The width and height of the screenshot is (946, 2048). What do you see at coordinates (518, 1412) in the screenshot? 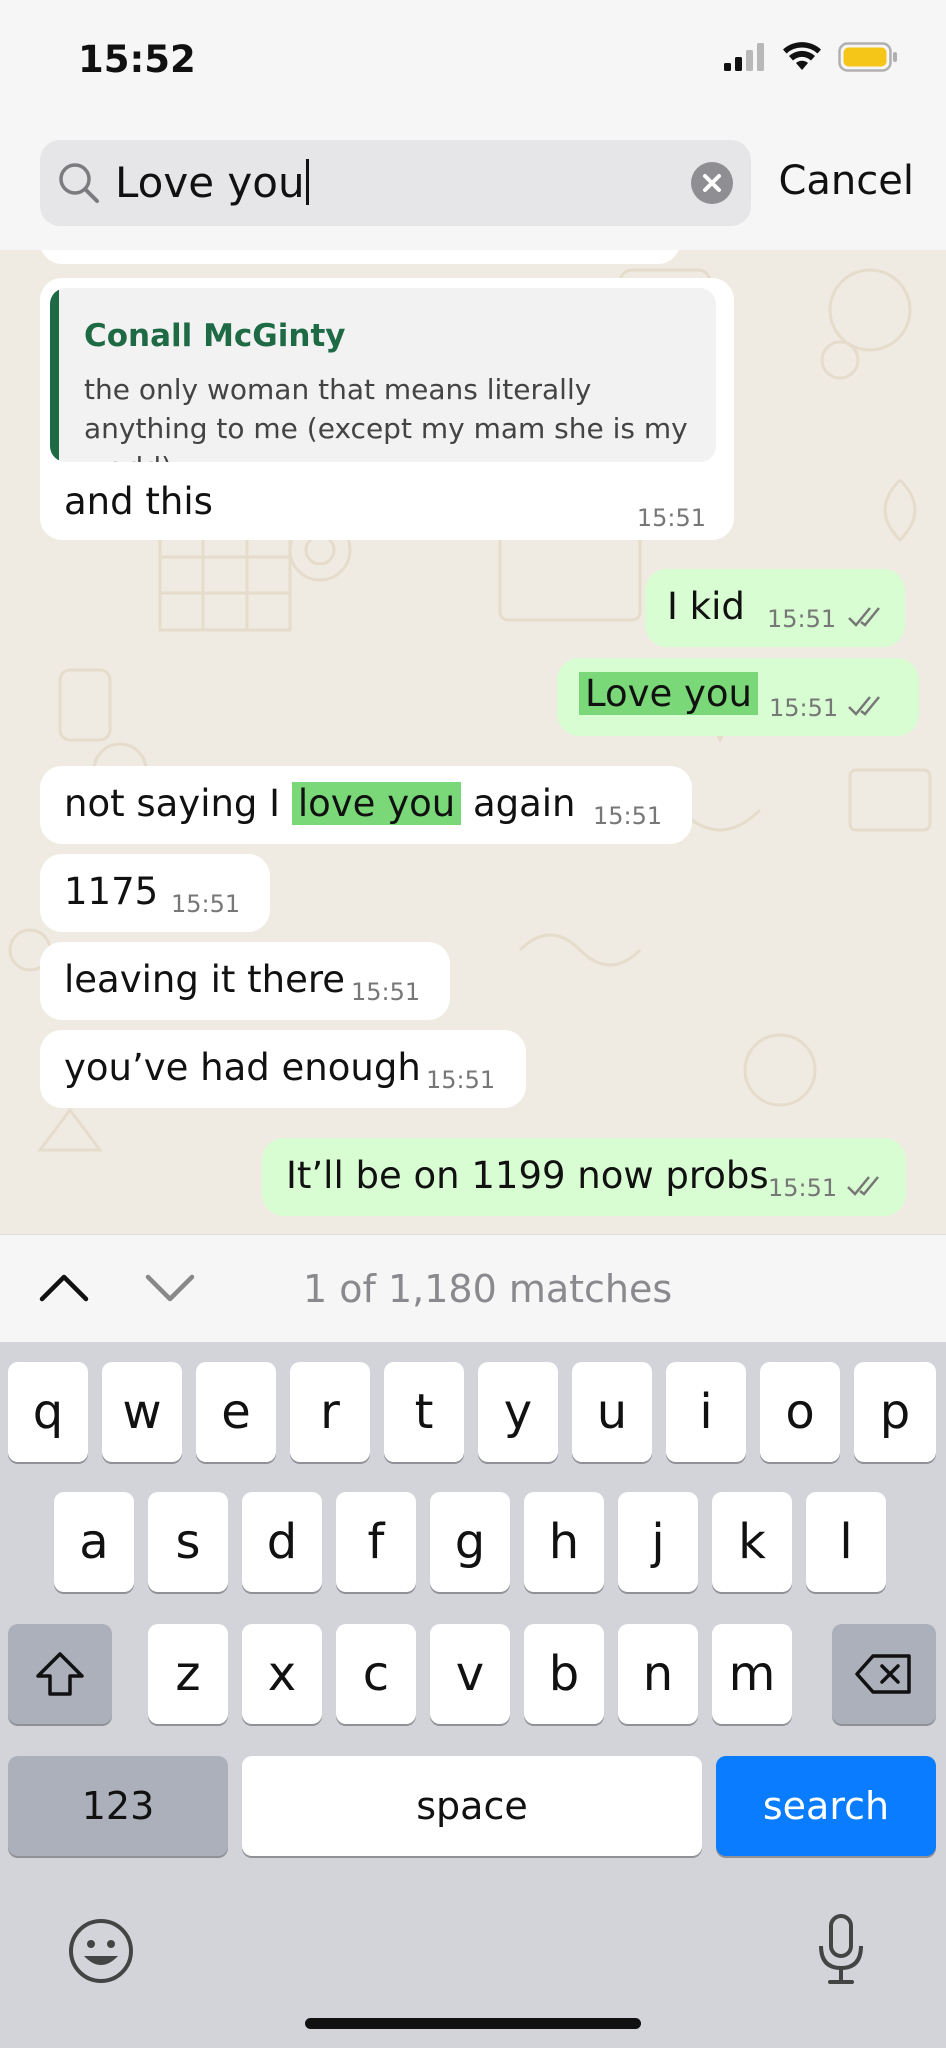
I see `key-y: y` at bounding box center [518, 1412].